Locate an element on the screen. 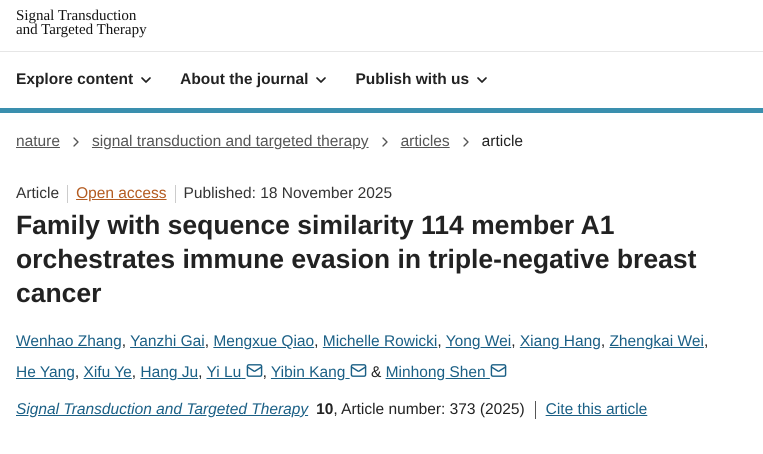  author-link: Mengxue Qiao is located at coordinates (263, 341).